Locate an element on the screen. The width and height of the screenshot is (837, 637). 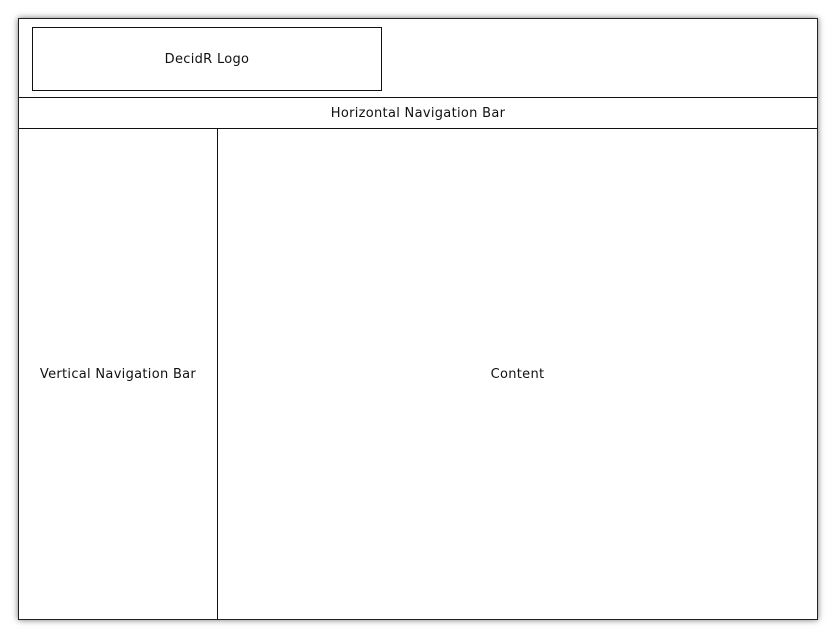
logo-placeholder: DecidR Logo is located at coordinates (207, 59).